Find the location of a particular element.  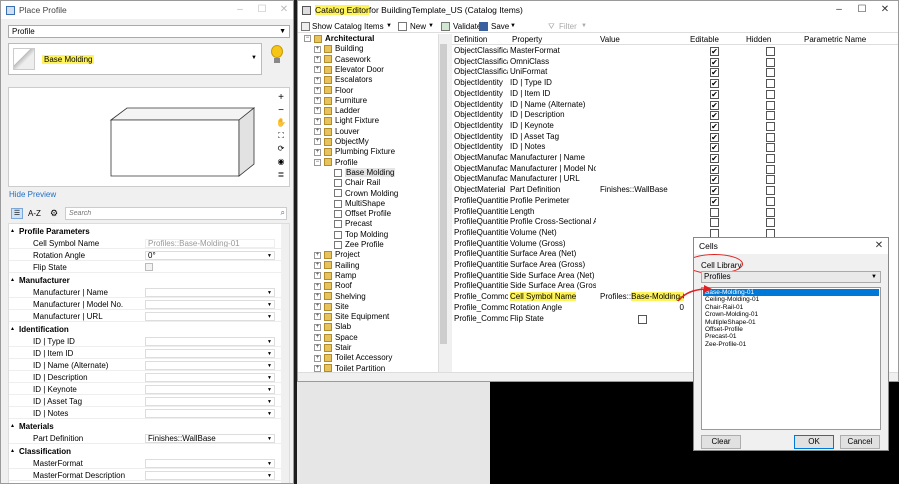

tree-item: + Shelving is located at coordinates (340, 297).